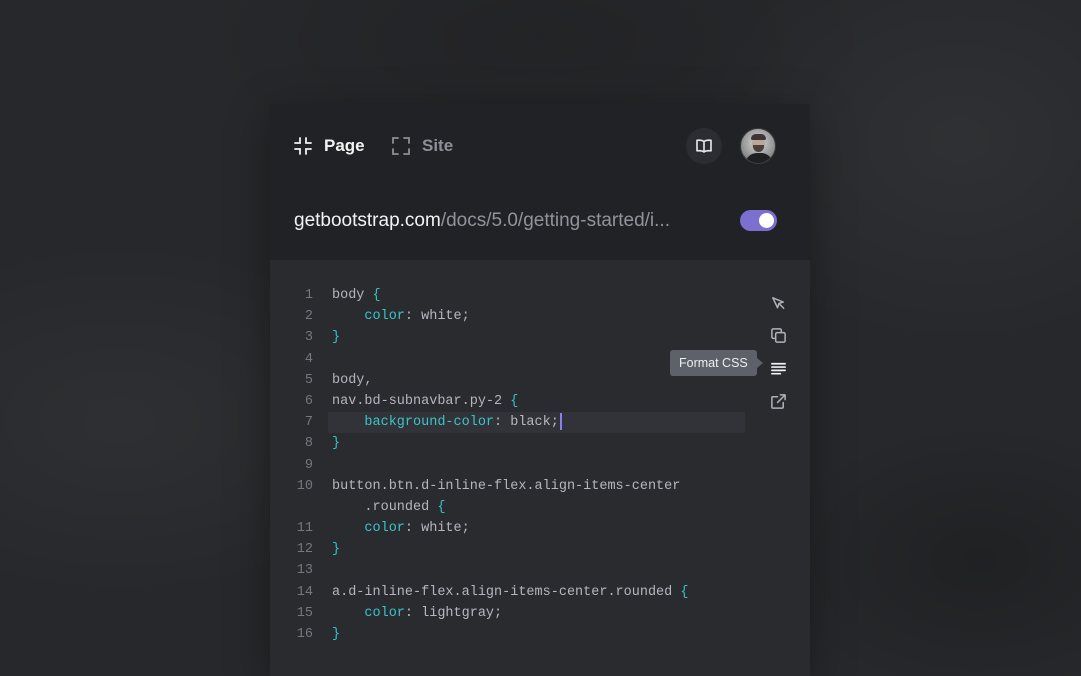 The height and width of the screenshot is (676, 1081). I want to click on copy-button, so click(778, 335).